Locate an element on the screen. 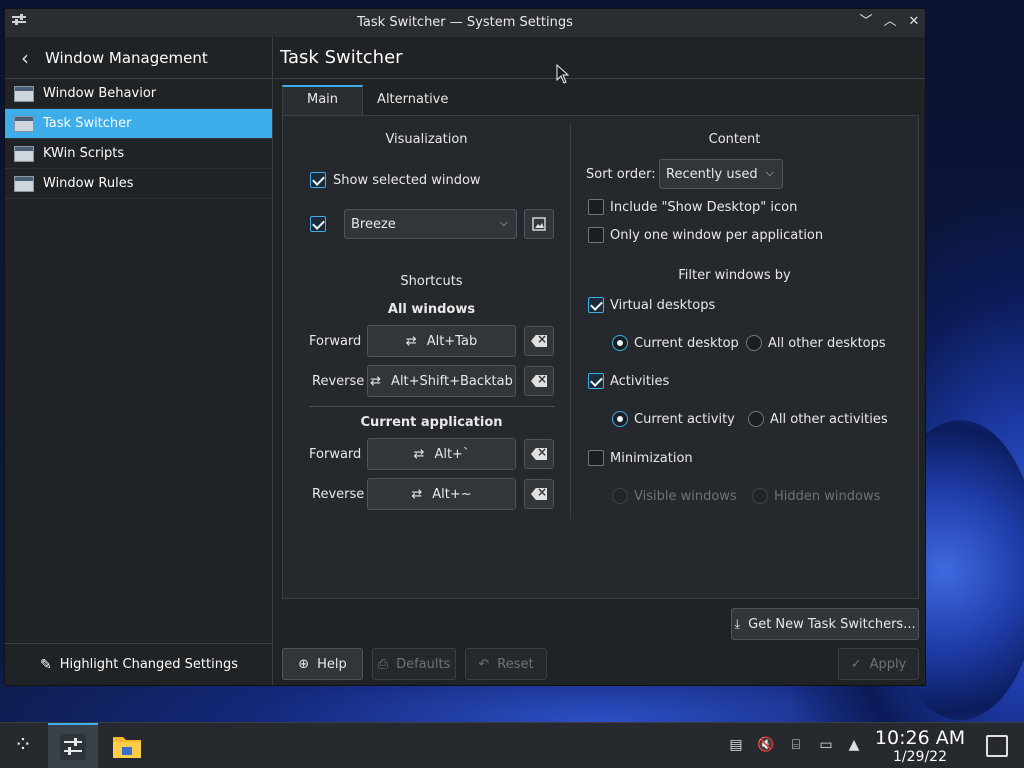  shortcut-value: Alt+` is located at coordinates (452, 454).